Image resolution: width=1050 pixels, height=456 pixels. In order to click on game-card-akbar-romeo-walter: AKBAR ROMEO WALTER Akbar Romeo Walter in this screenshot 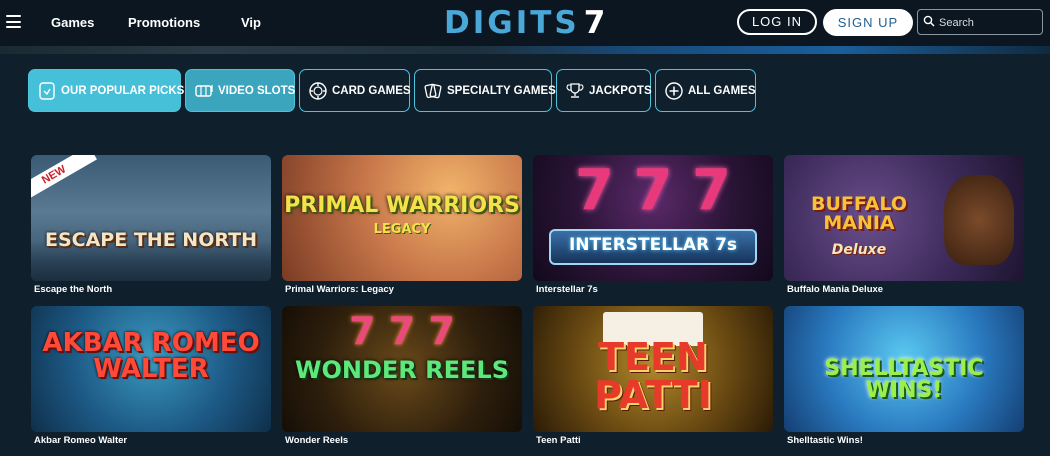, I will do `click(151, 376)`.